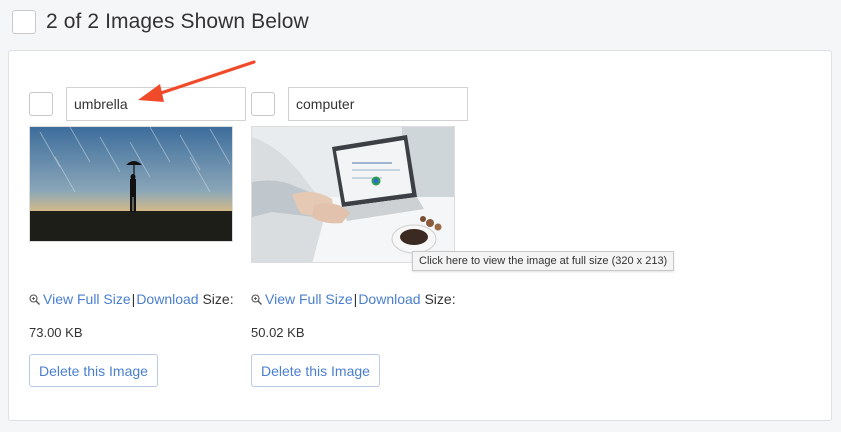  What do you see at coordinates (167, 299) in the screenshot?
I see `image-1-download-link: Download` at bounding box center [167, 299].